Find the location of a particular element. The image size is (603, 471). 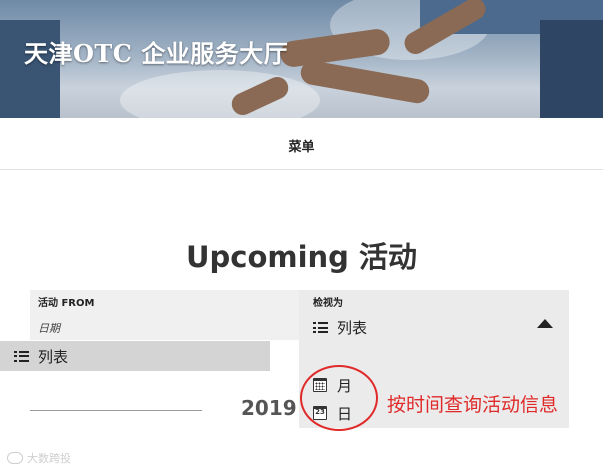

date-divider is located at coordinates (116, 410).